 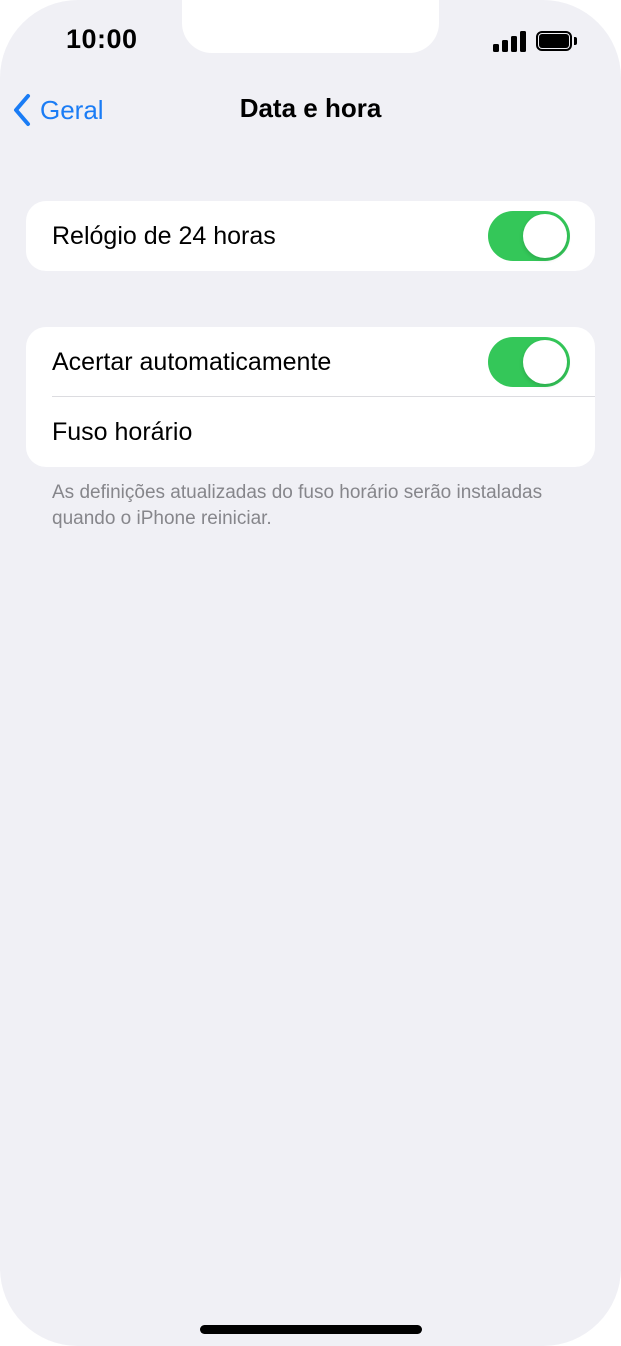 I want to click on cellular-signal-icon, so click(x=510, y=41).